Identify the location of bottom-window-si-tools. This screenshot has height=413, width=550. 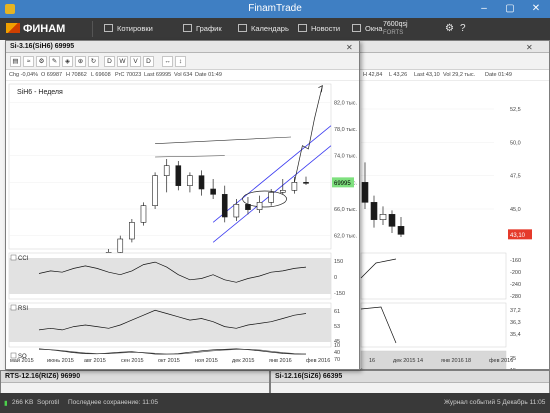
(410, 388).